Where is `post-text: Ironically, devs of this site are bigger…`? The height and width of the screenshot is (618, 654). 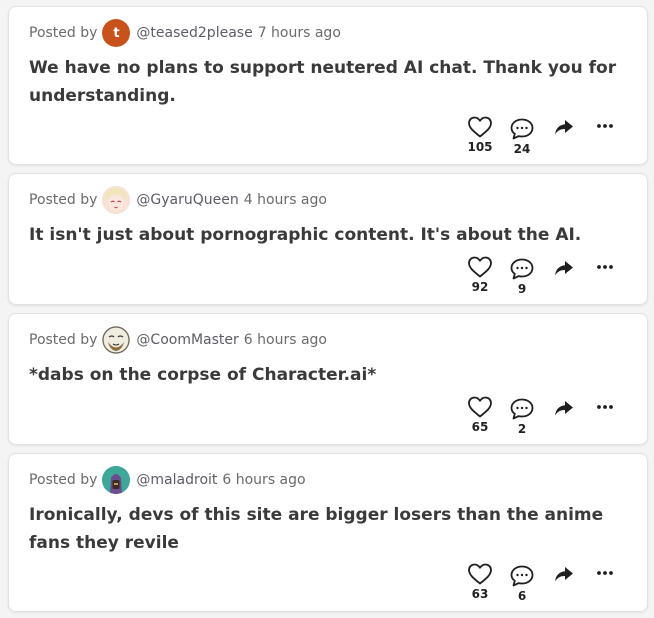
post-text: Ironically, devs of this site are bigger… is located at coordinates (316, 529).